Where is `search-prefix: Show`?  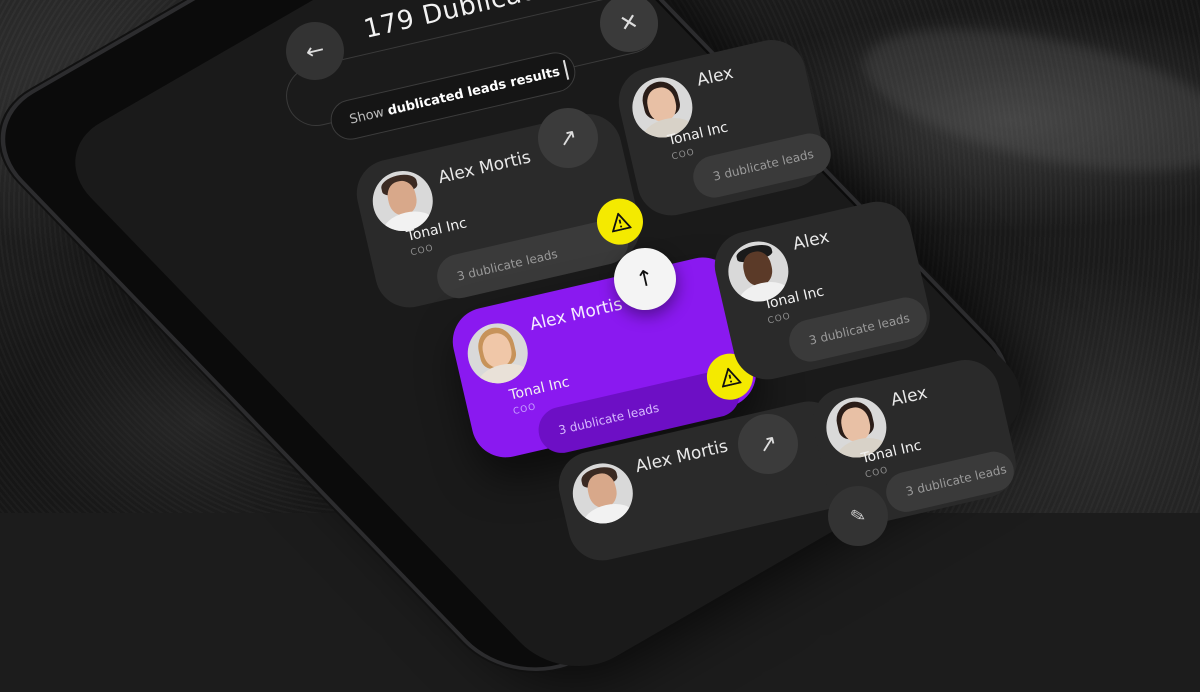 search-prefix: Show is located at coordinates (367, 116).